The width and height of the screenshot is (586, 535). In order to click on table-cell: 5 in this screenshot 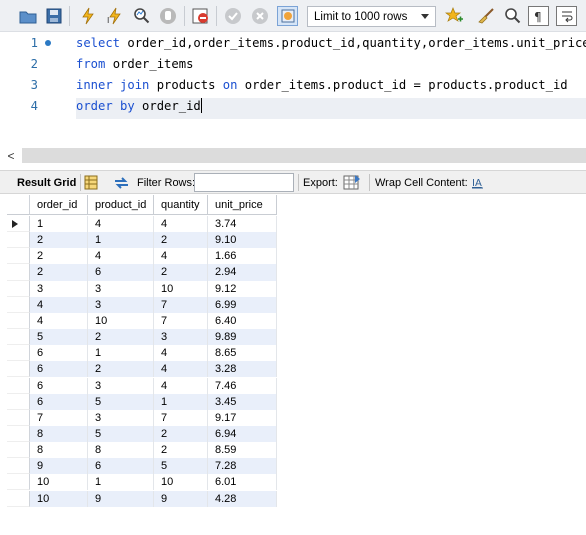, I will do `click(121, 401)`.